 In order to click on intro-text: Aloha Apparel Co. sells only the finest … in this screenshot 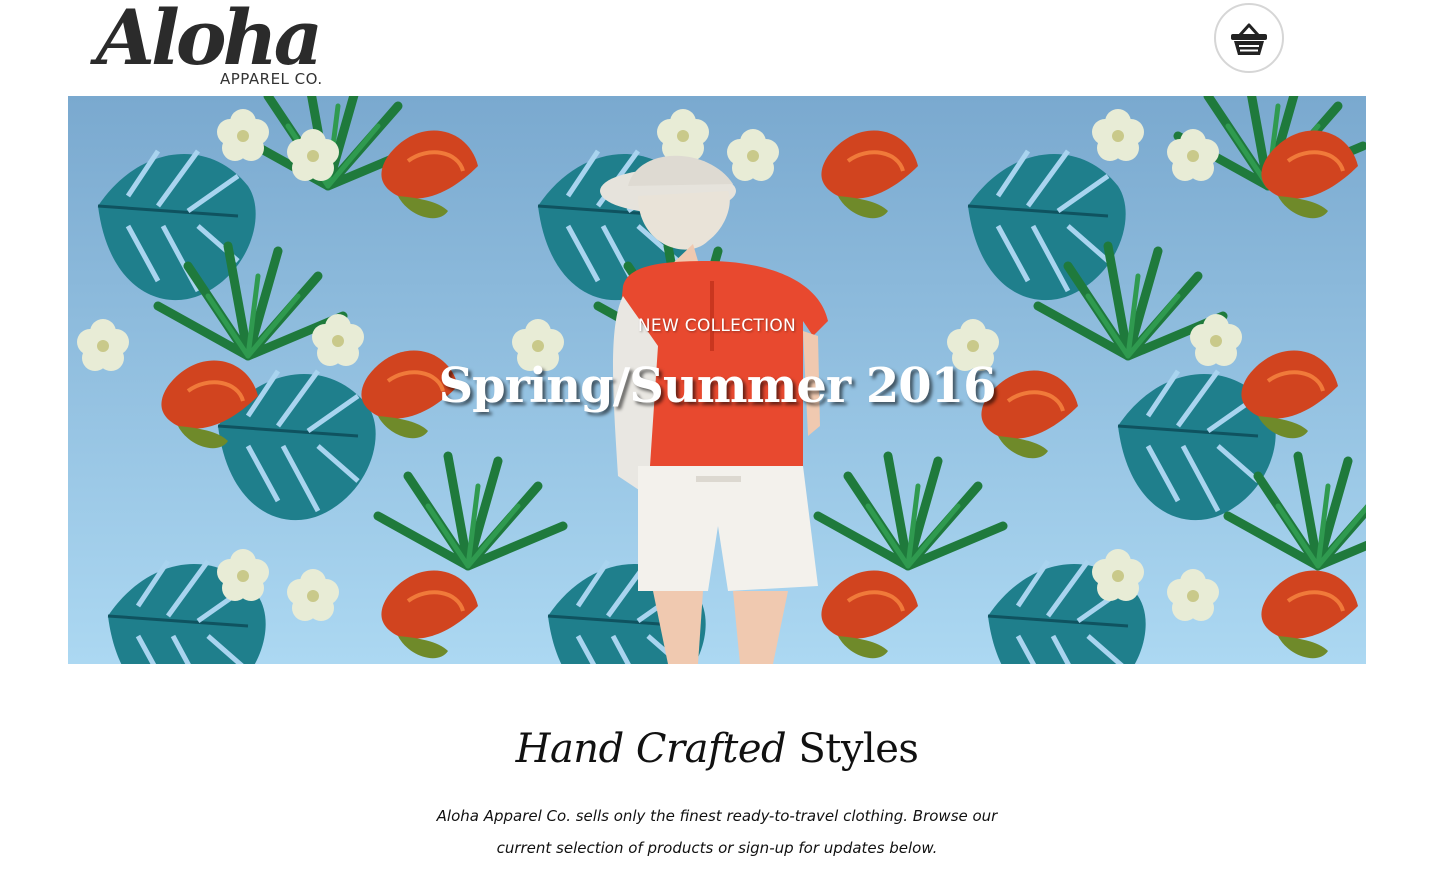, I will do `click(717, 832)`.